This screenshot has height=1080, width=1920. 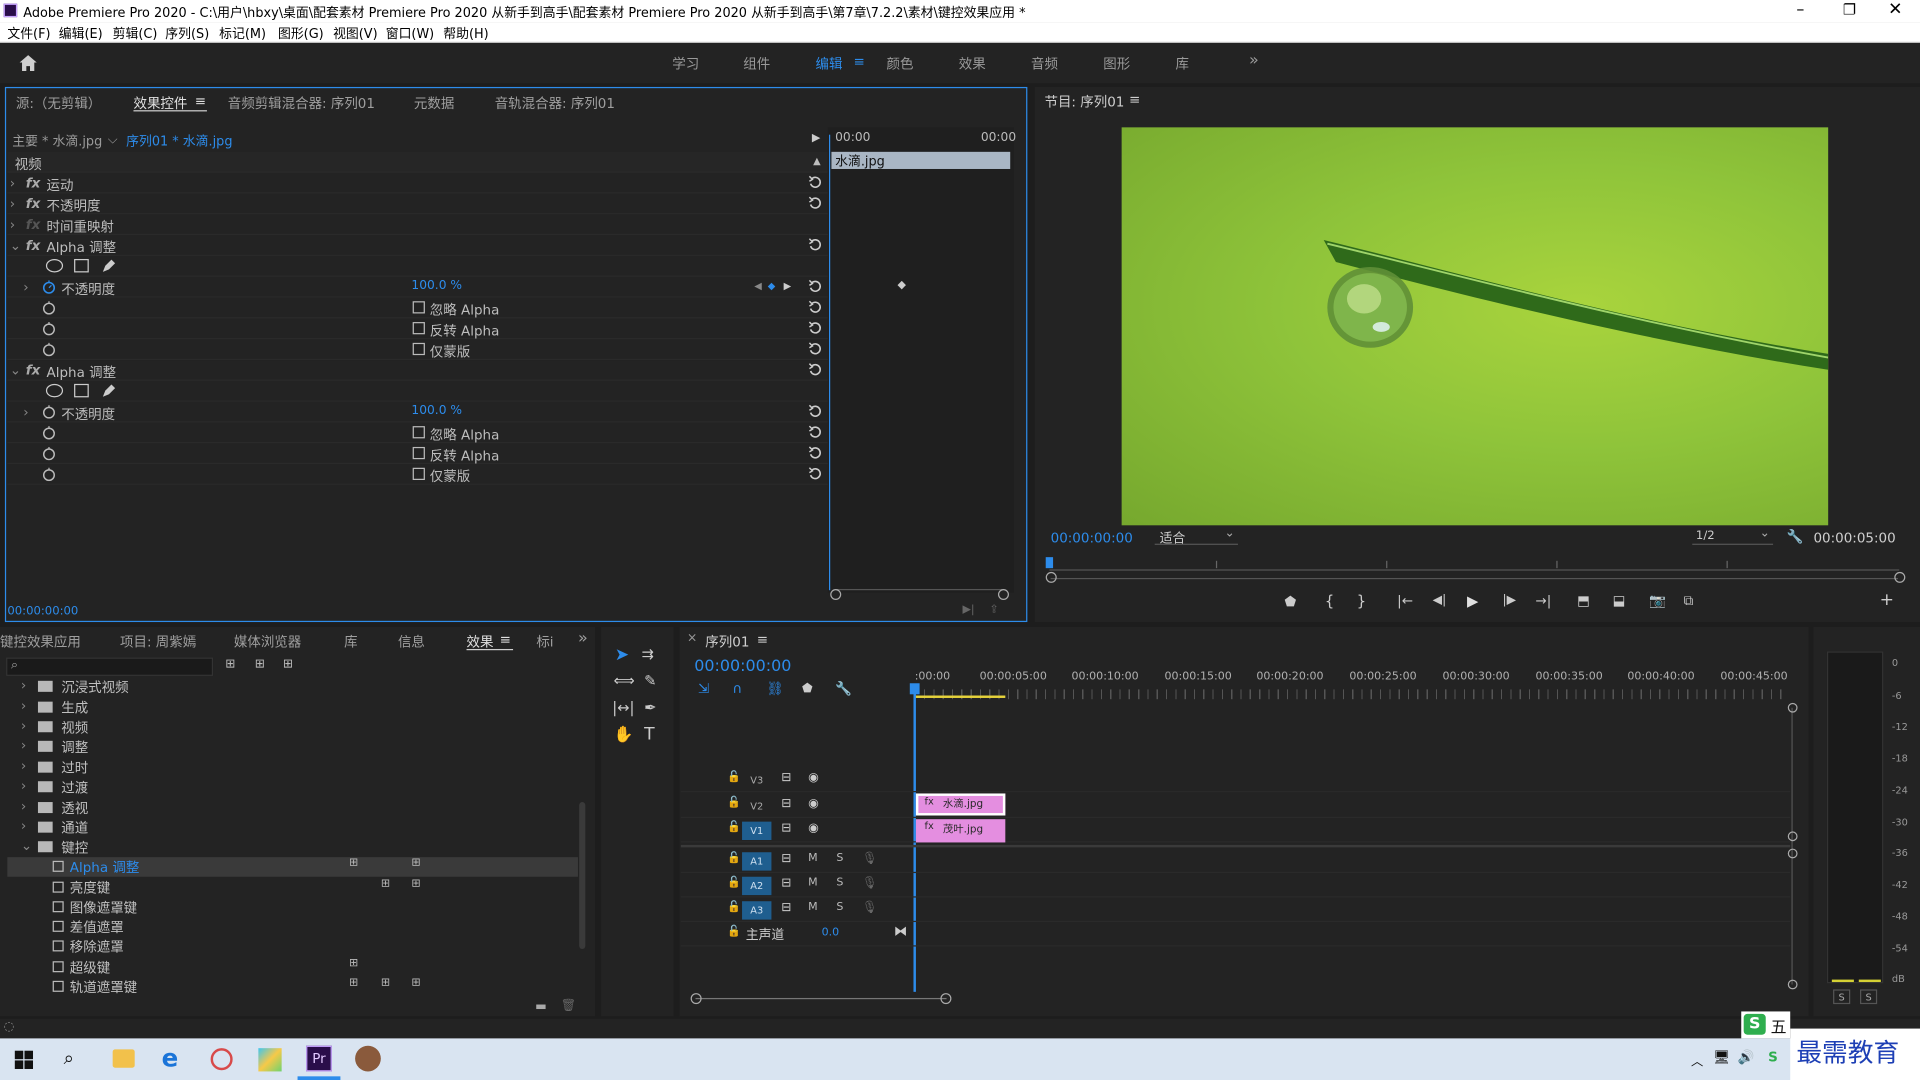 I want to click on workspace-color: 颜色, so click(x=900, y=64).